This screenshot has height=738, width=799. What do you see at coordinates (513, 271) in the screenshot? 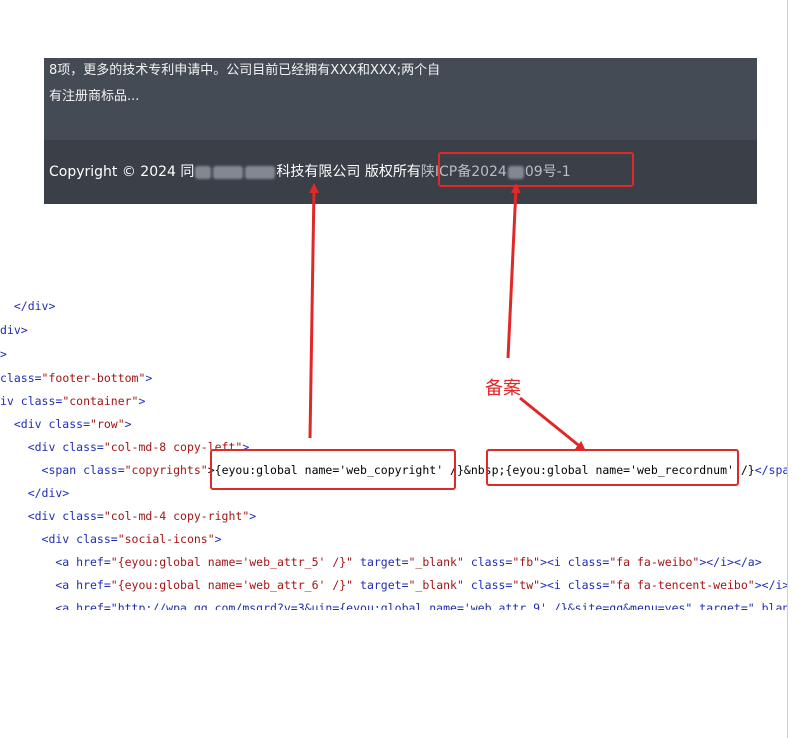
I see `arrow-to-record` at bounding box center [513, 271].